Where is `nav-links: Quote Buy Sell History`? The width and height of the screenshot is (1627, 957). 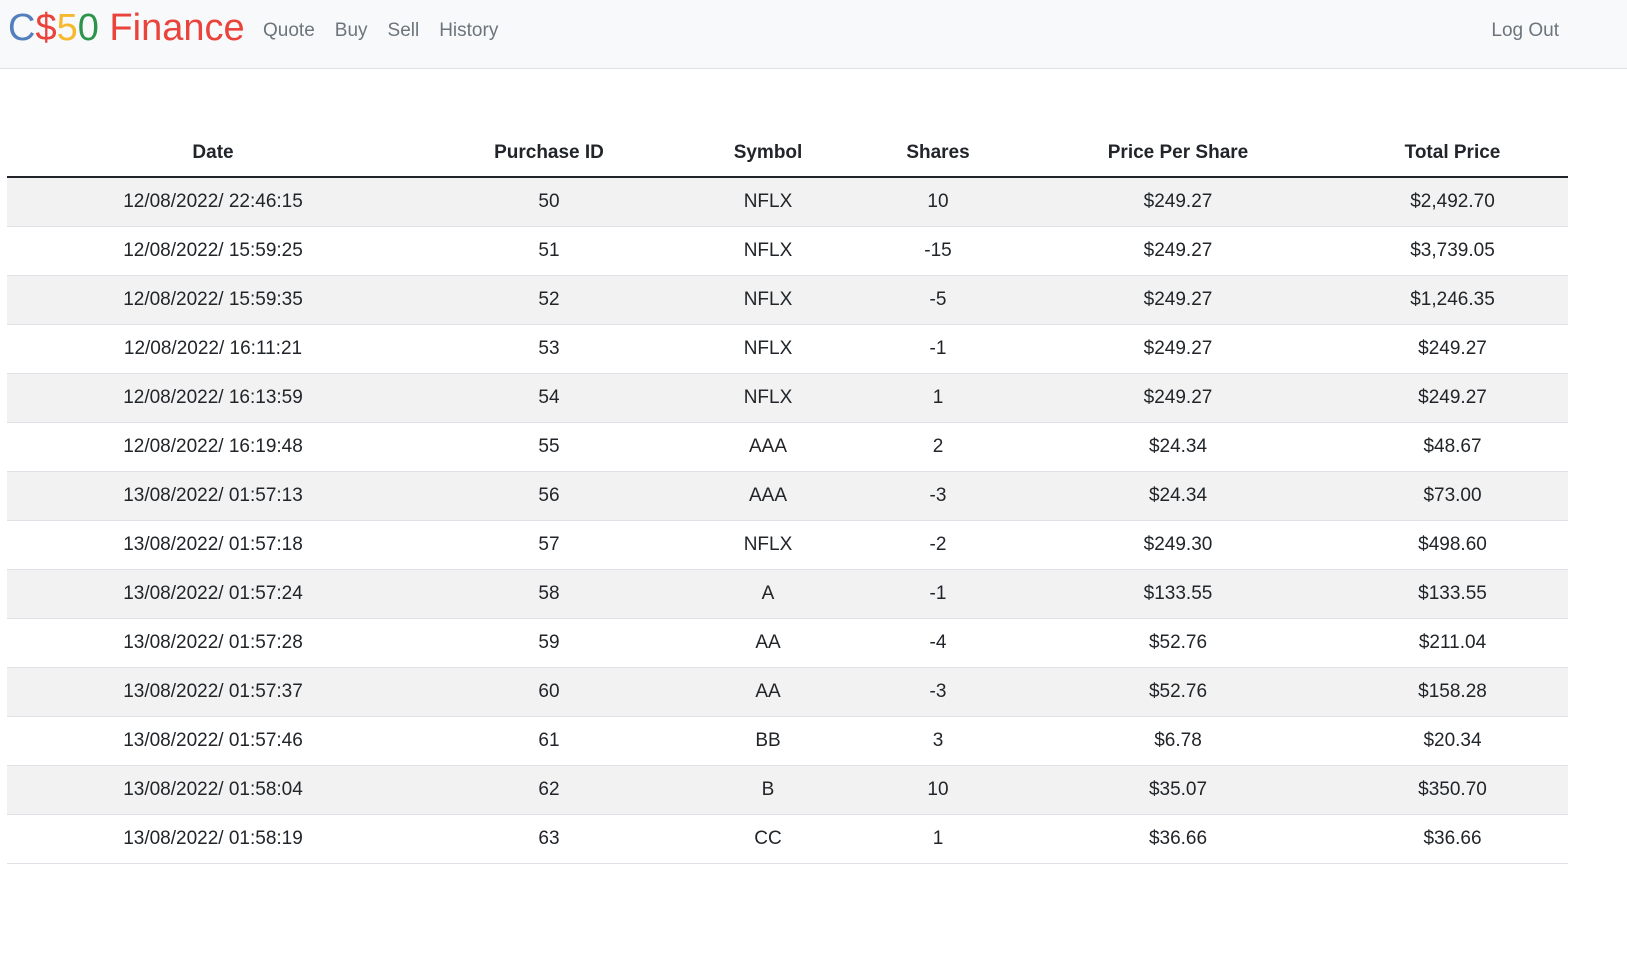 nav-links: Quote Buy Sell History is located at coordinates (380, 31).